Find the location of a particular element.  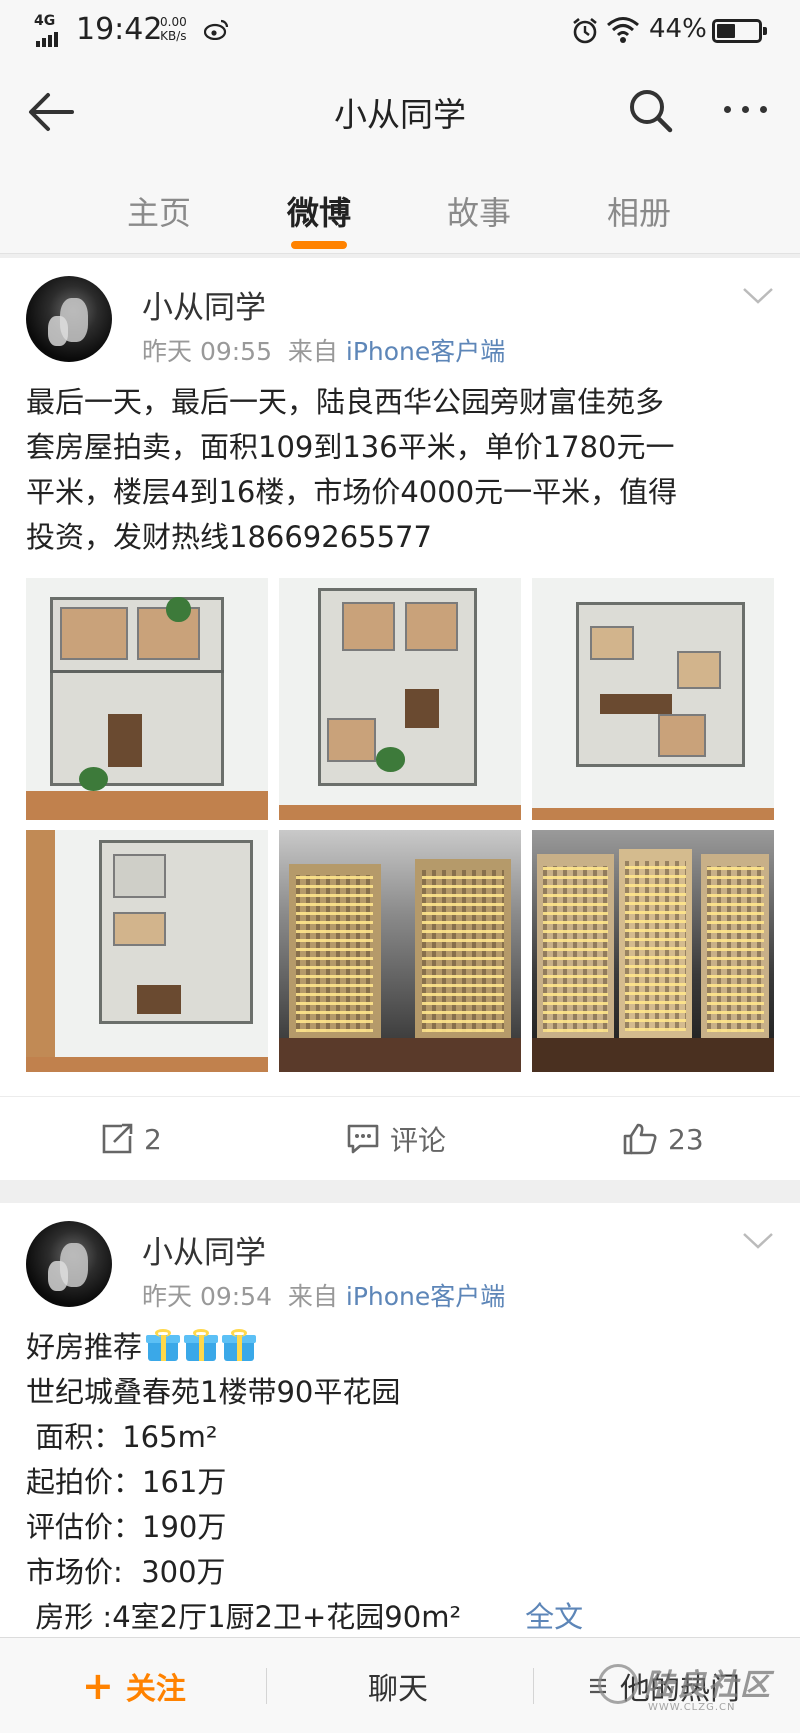

wifi-icon is located at coordinates (623, 30).